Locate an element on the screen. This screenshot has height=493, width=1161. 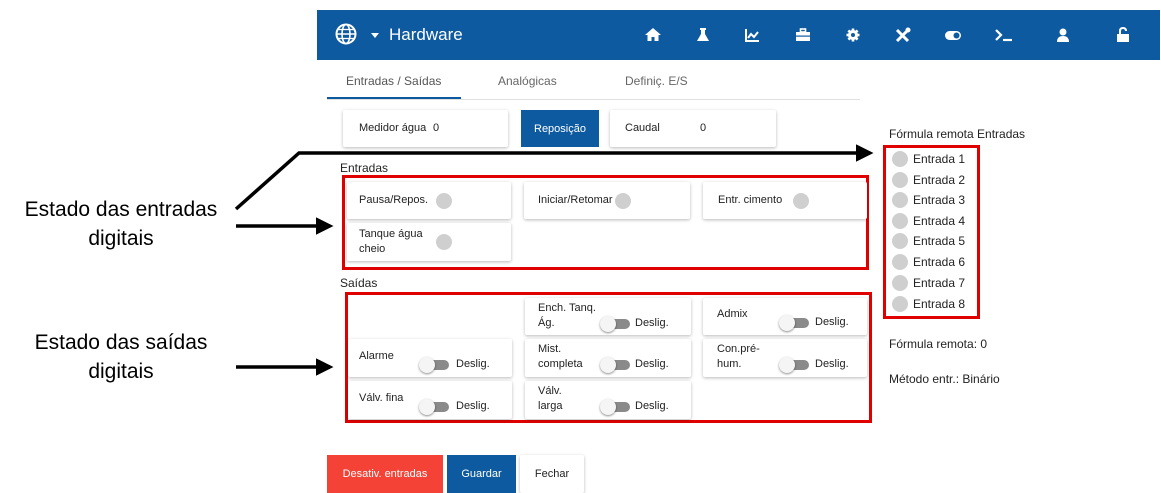
remote-entry-label: Entrada 7 is located at coordinates (939, 283).